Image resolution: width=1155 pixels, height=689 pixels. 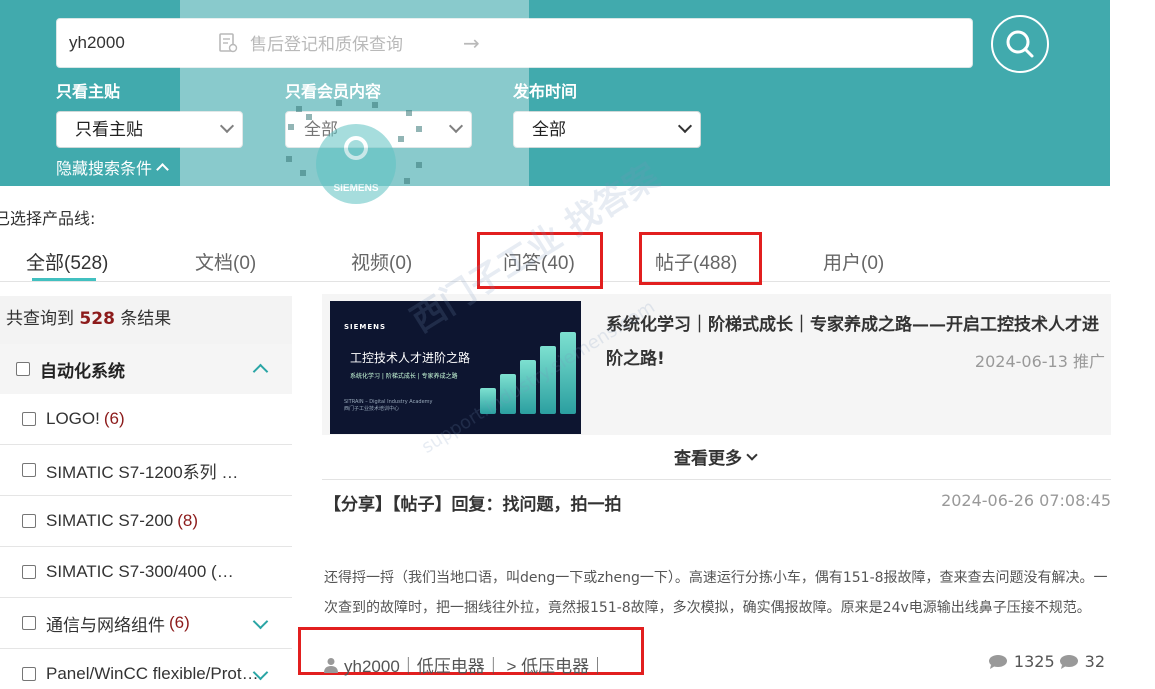 What do you see at coordinates (48, 218) in the screenshot?
I see `selected-product-line-label: 已选择产品线:` at bounding box center [48, 218].